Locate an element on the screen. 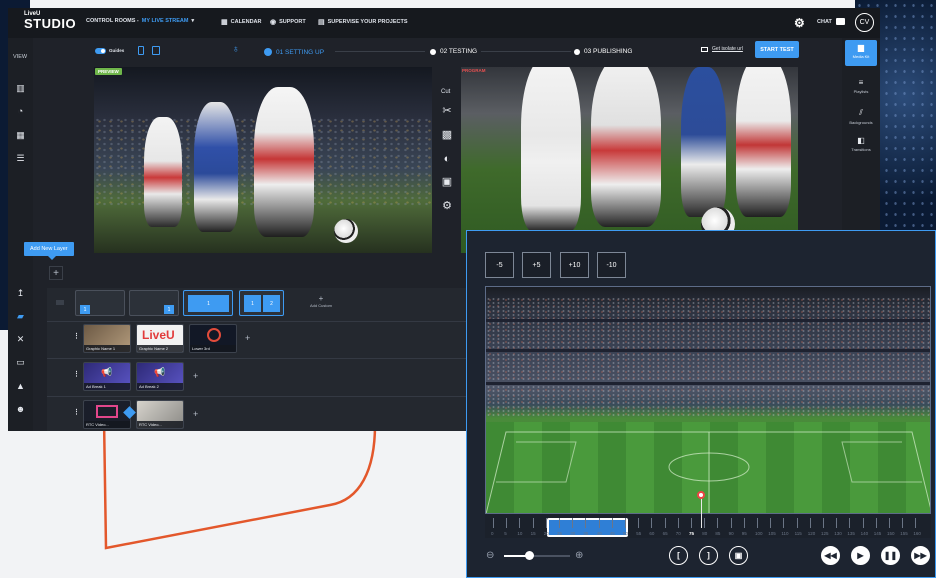 This screenshot has height=578, width=936. mark-out-button: ] is located at coordinates (708, 555).